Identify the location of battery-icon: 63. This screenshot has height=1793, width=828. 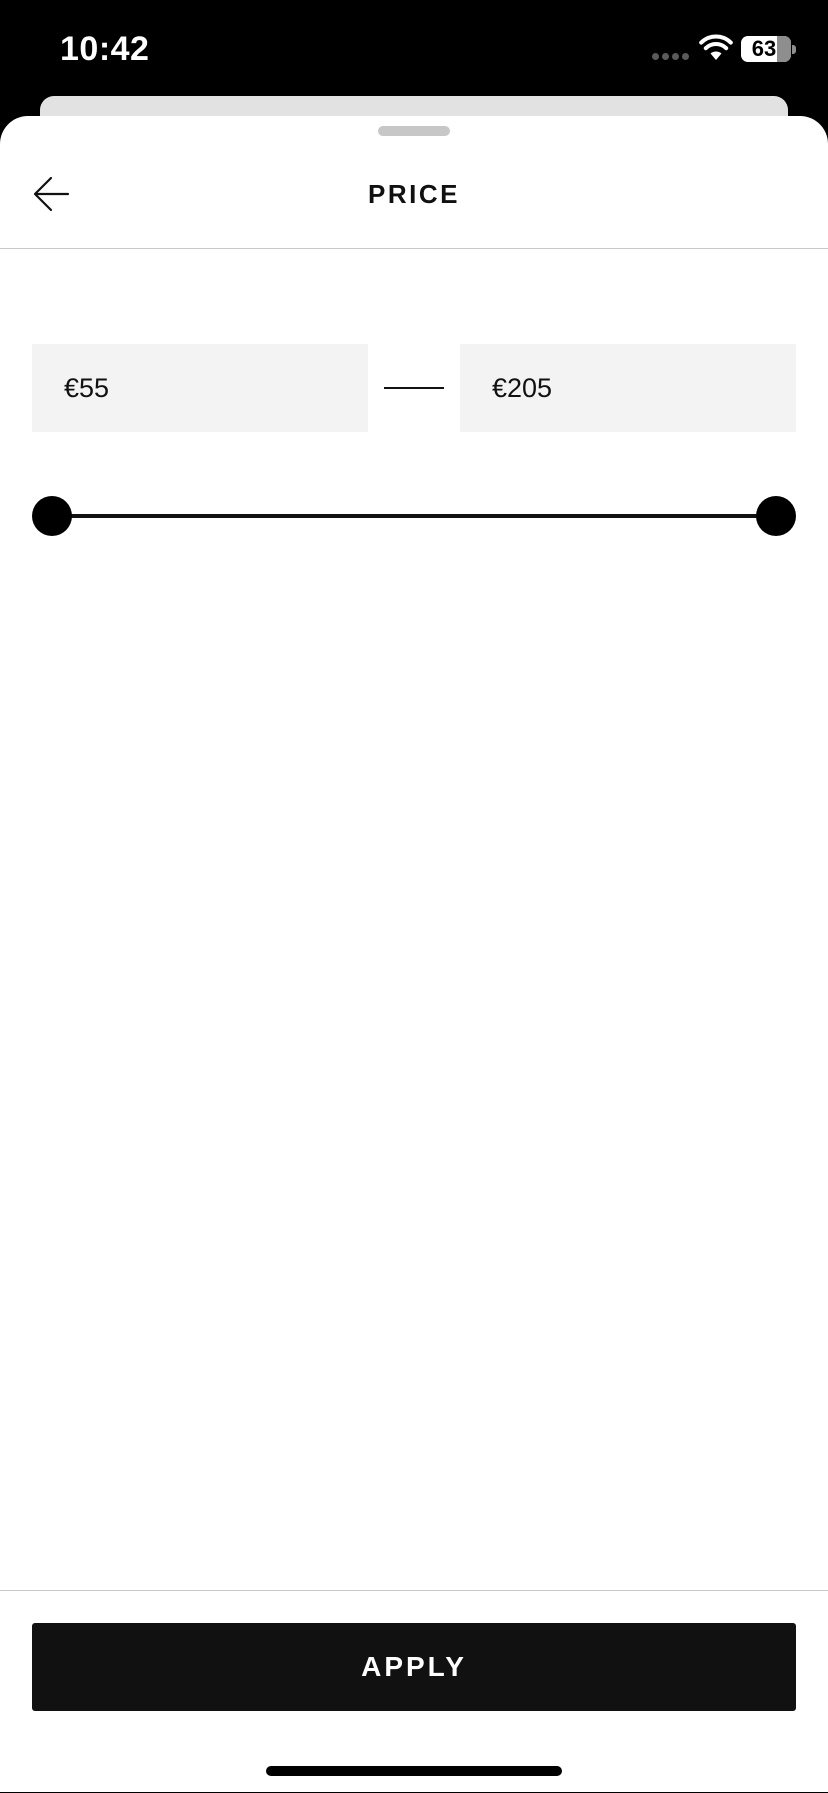
(766, 49).